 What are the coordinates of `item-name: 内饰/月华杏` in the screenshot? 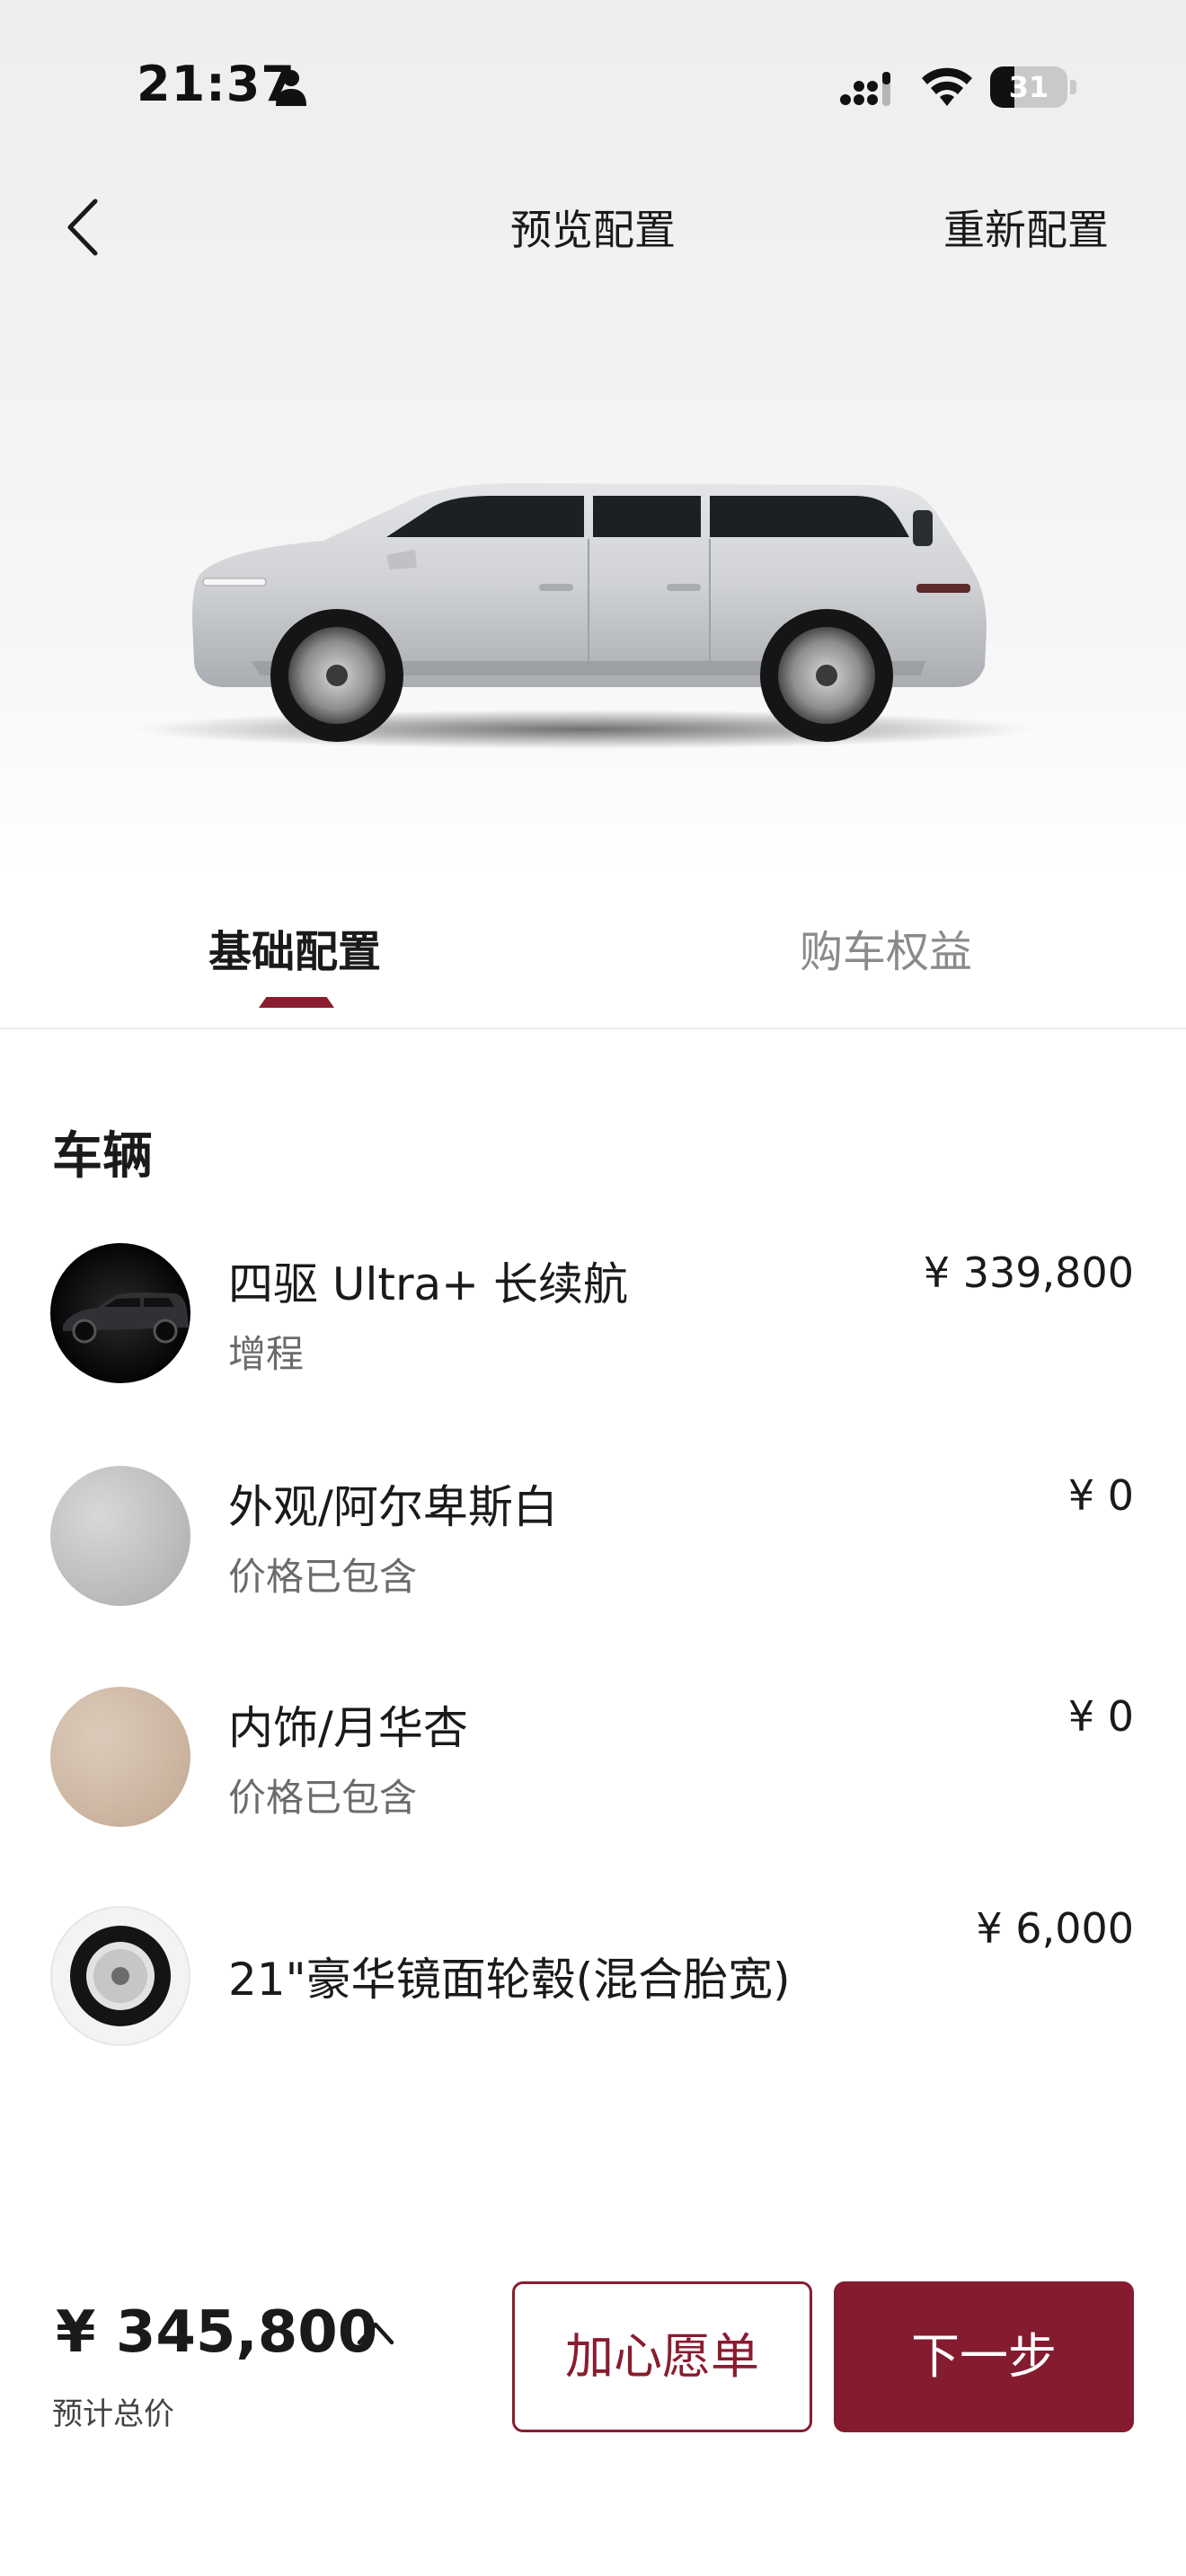 It's located at (348, 1728).